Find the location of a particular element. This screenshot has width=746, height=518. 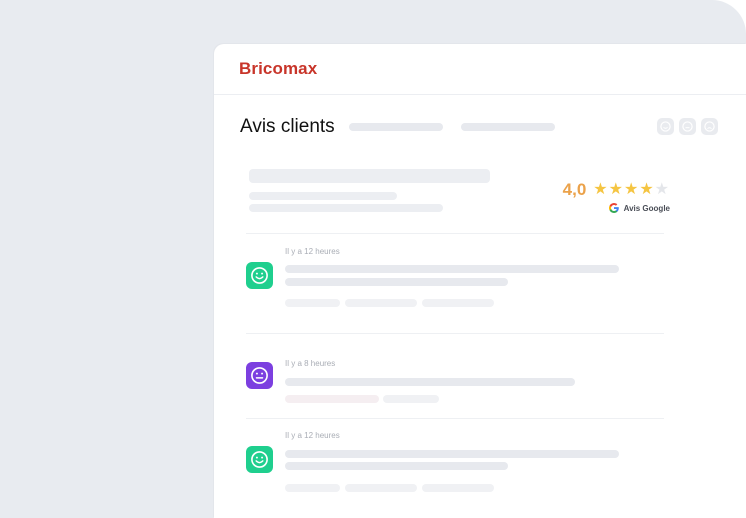

brand-logo: Bricomax is located at coordinates (278, 69).